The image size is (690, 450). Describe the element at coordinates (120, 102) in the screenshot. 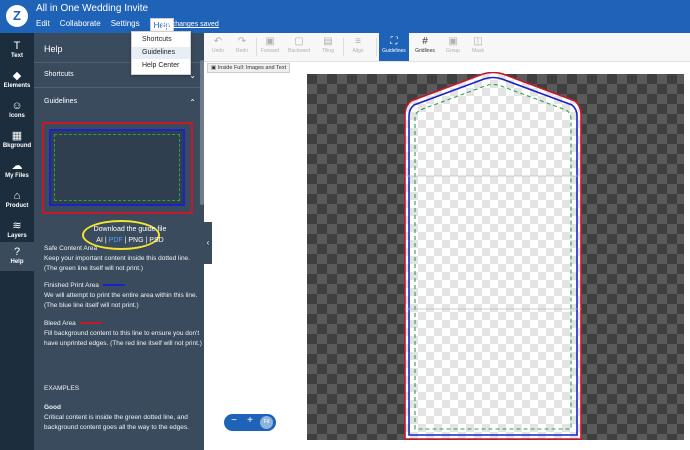

I see `guidelines-section-header: Guidelines ⌃` at that location.